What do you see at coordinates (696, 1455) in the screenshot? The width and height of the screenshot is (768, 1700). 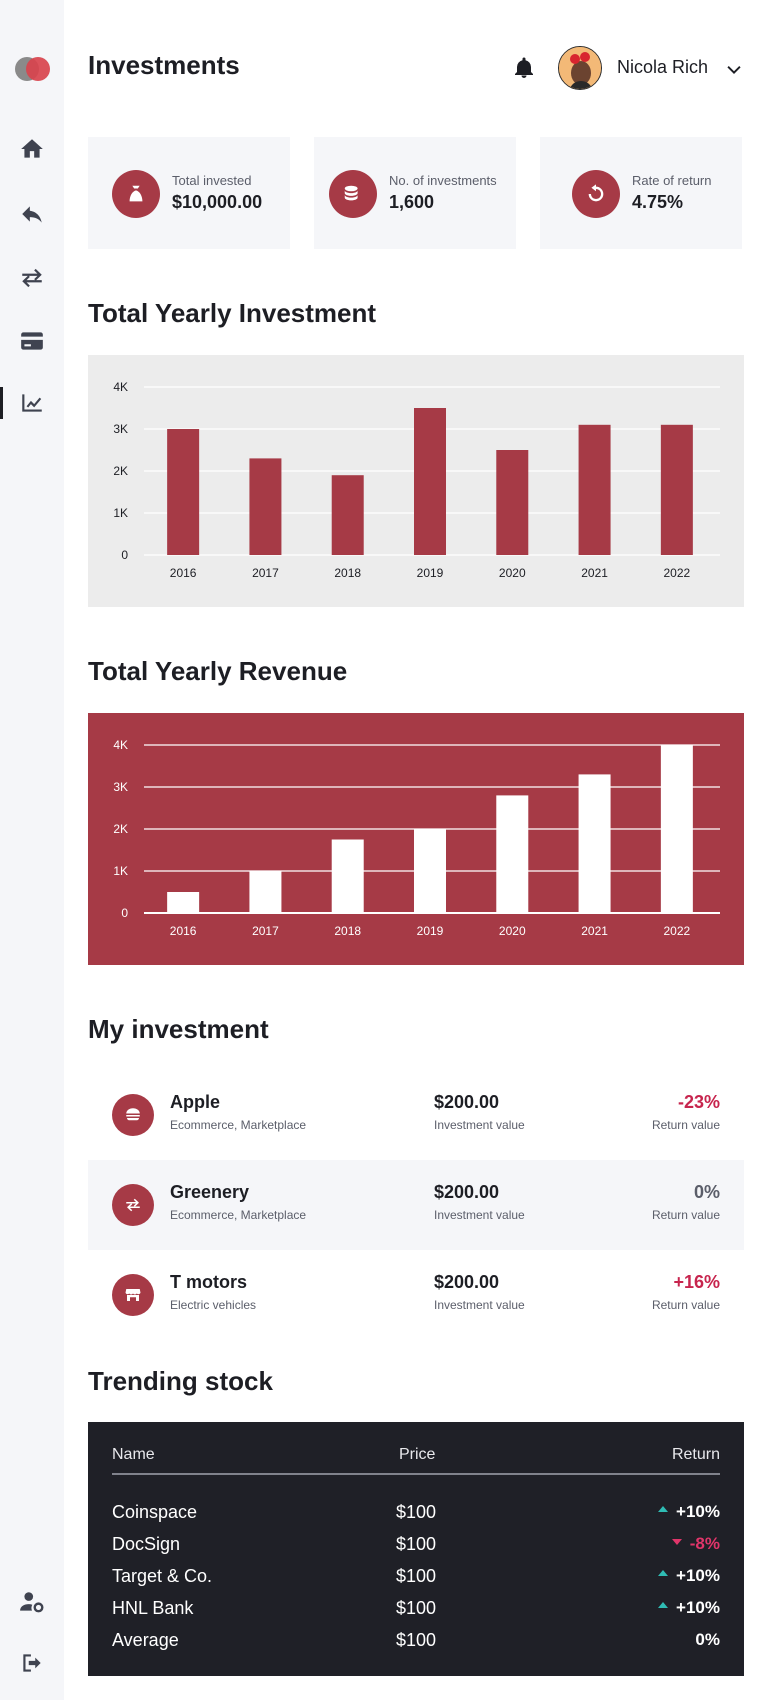 I see `column-header-return: Return` at bounding box center [696, 1455].